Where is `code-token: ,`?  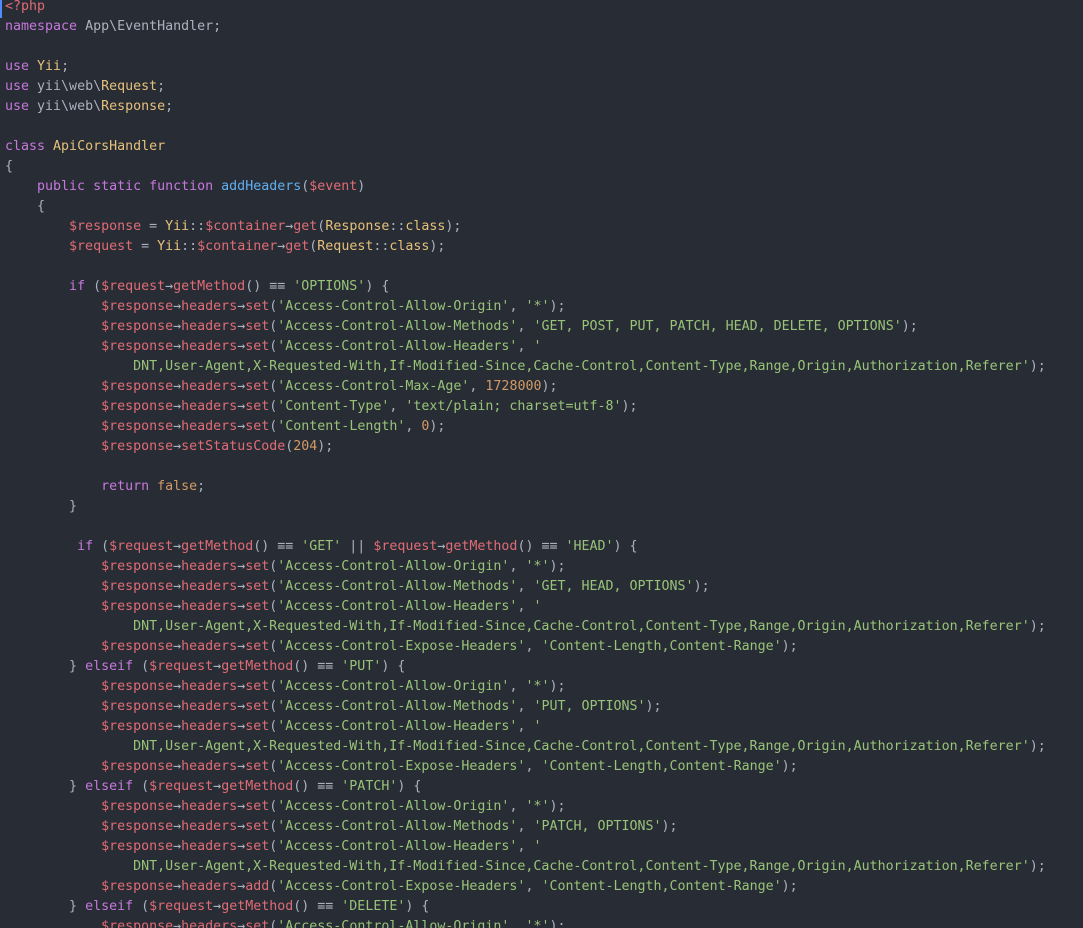 code-token: , is located at coordinates (477, 386).